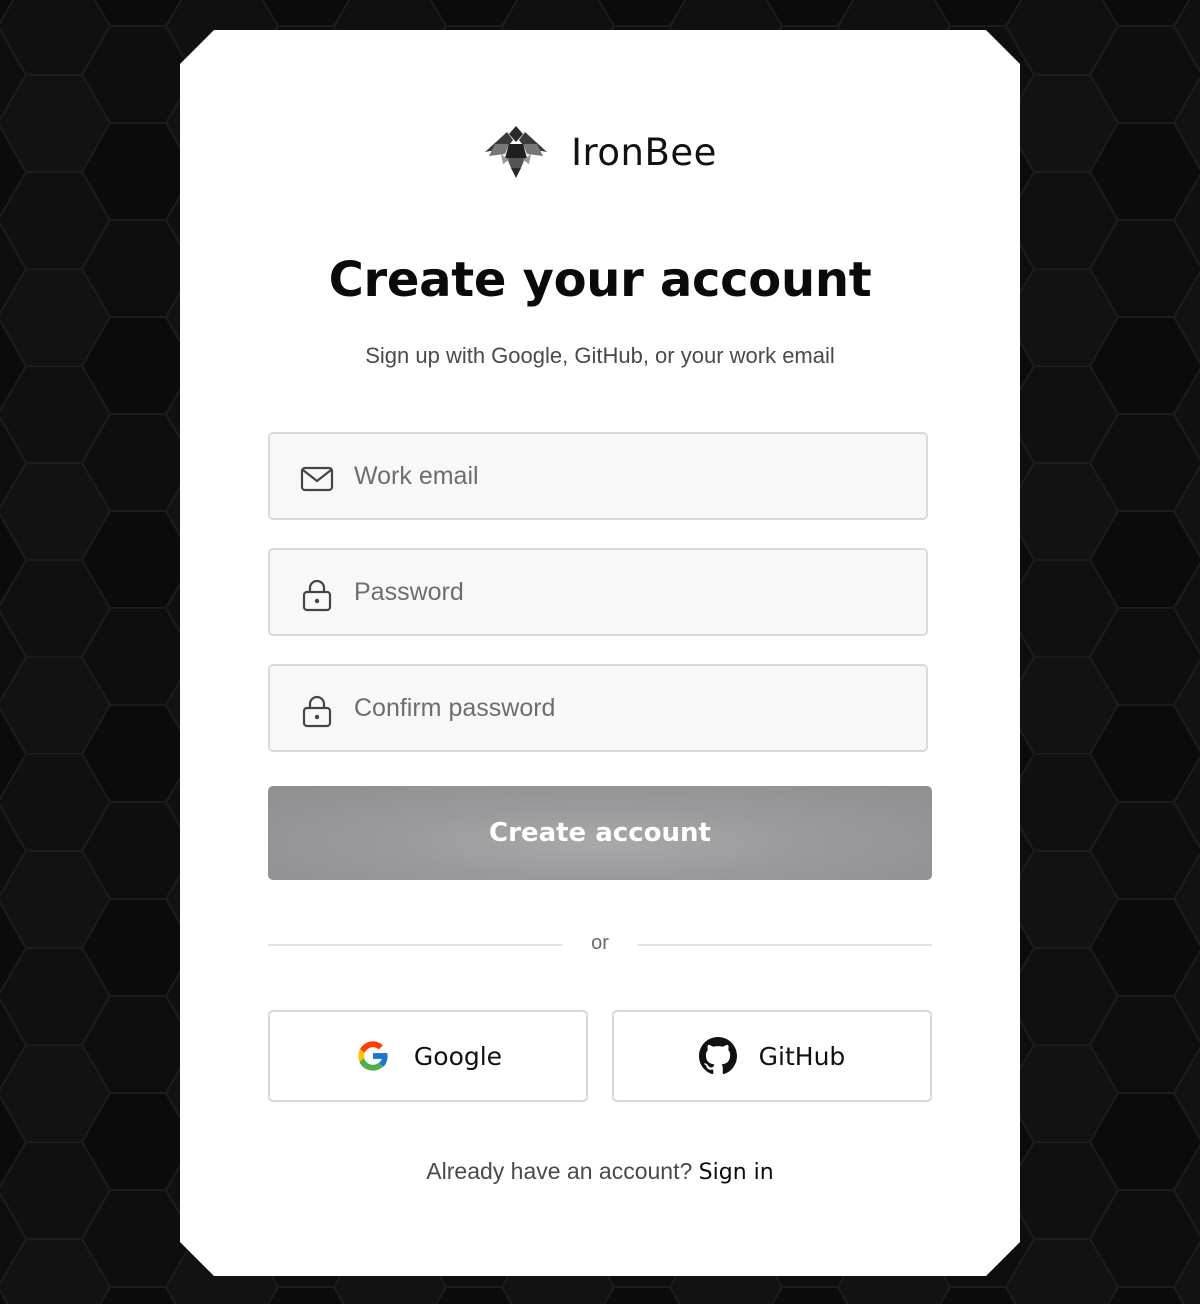  I want to click on github-label: GitHub, so click(802, 1056).